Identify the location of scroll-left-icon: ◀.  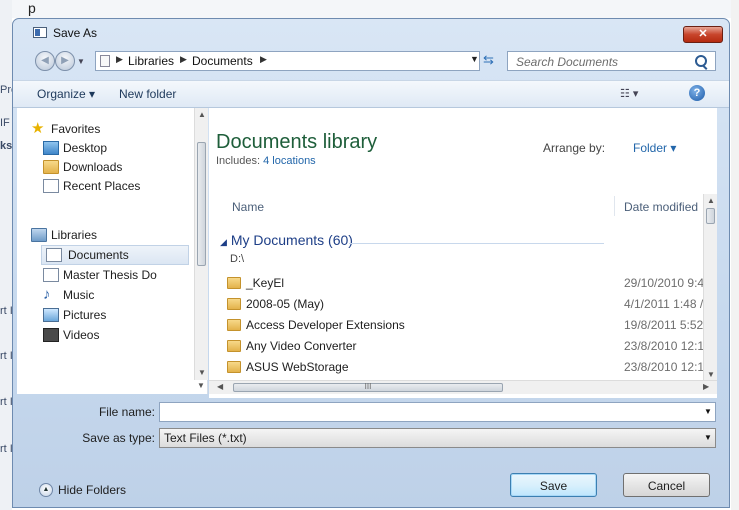
(220, 386).